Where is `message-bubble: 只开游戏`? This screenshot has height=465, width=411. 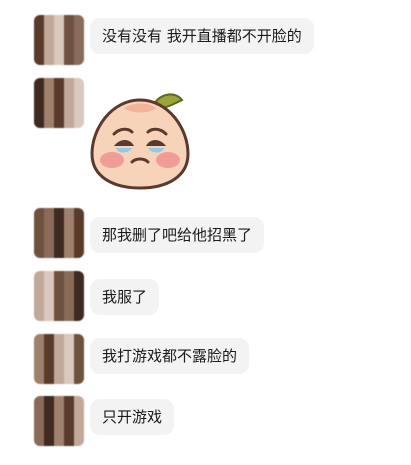
message-bubble: 只开游戏 is located at coordinates (132, 417).